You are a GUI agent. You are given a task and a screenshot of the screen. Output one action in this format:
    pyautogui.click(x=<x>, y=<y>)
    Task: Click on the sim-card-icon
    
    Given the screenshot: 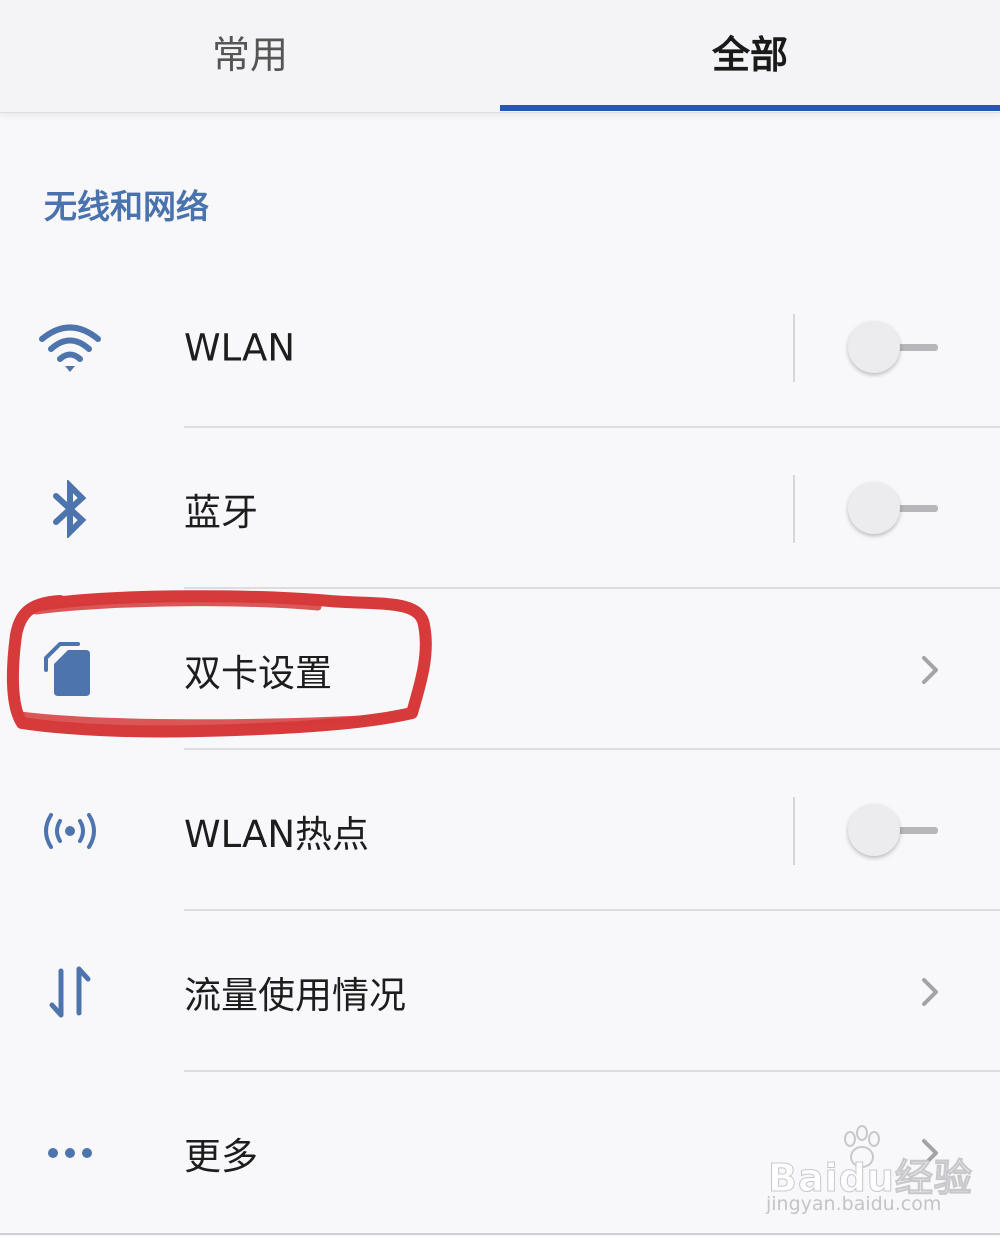 What is the action you would take?
    pyautogui.click(x=70, y=670)
    